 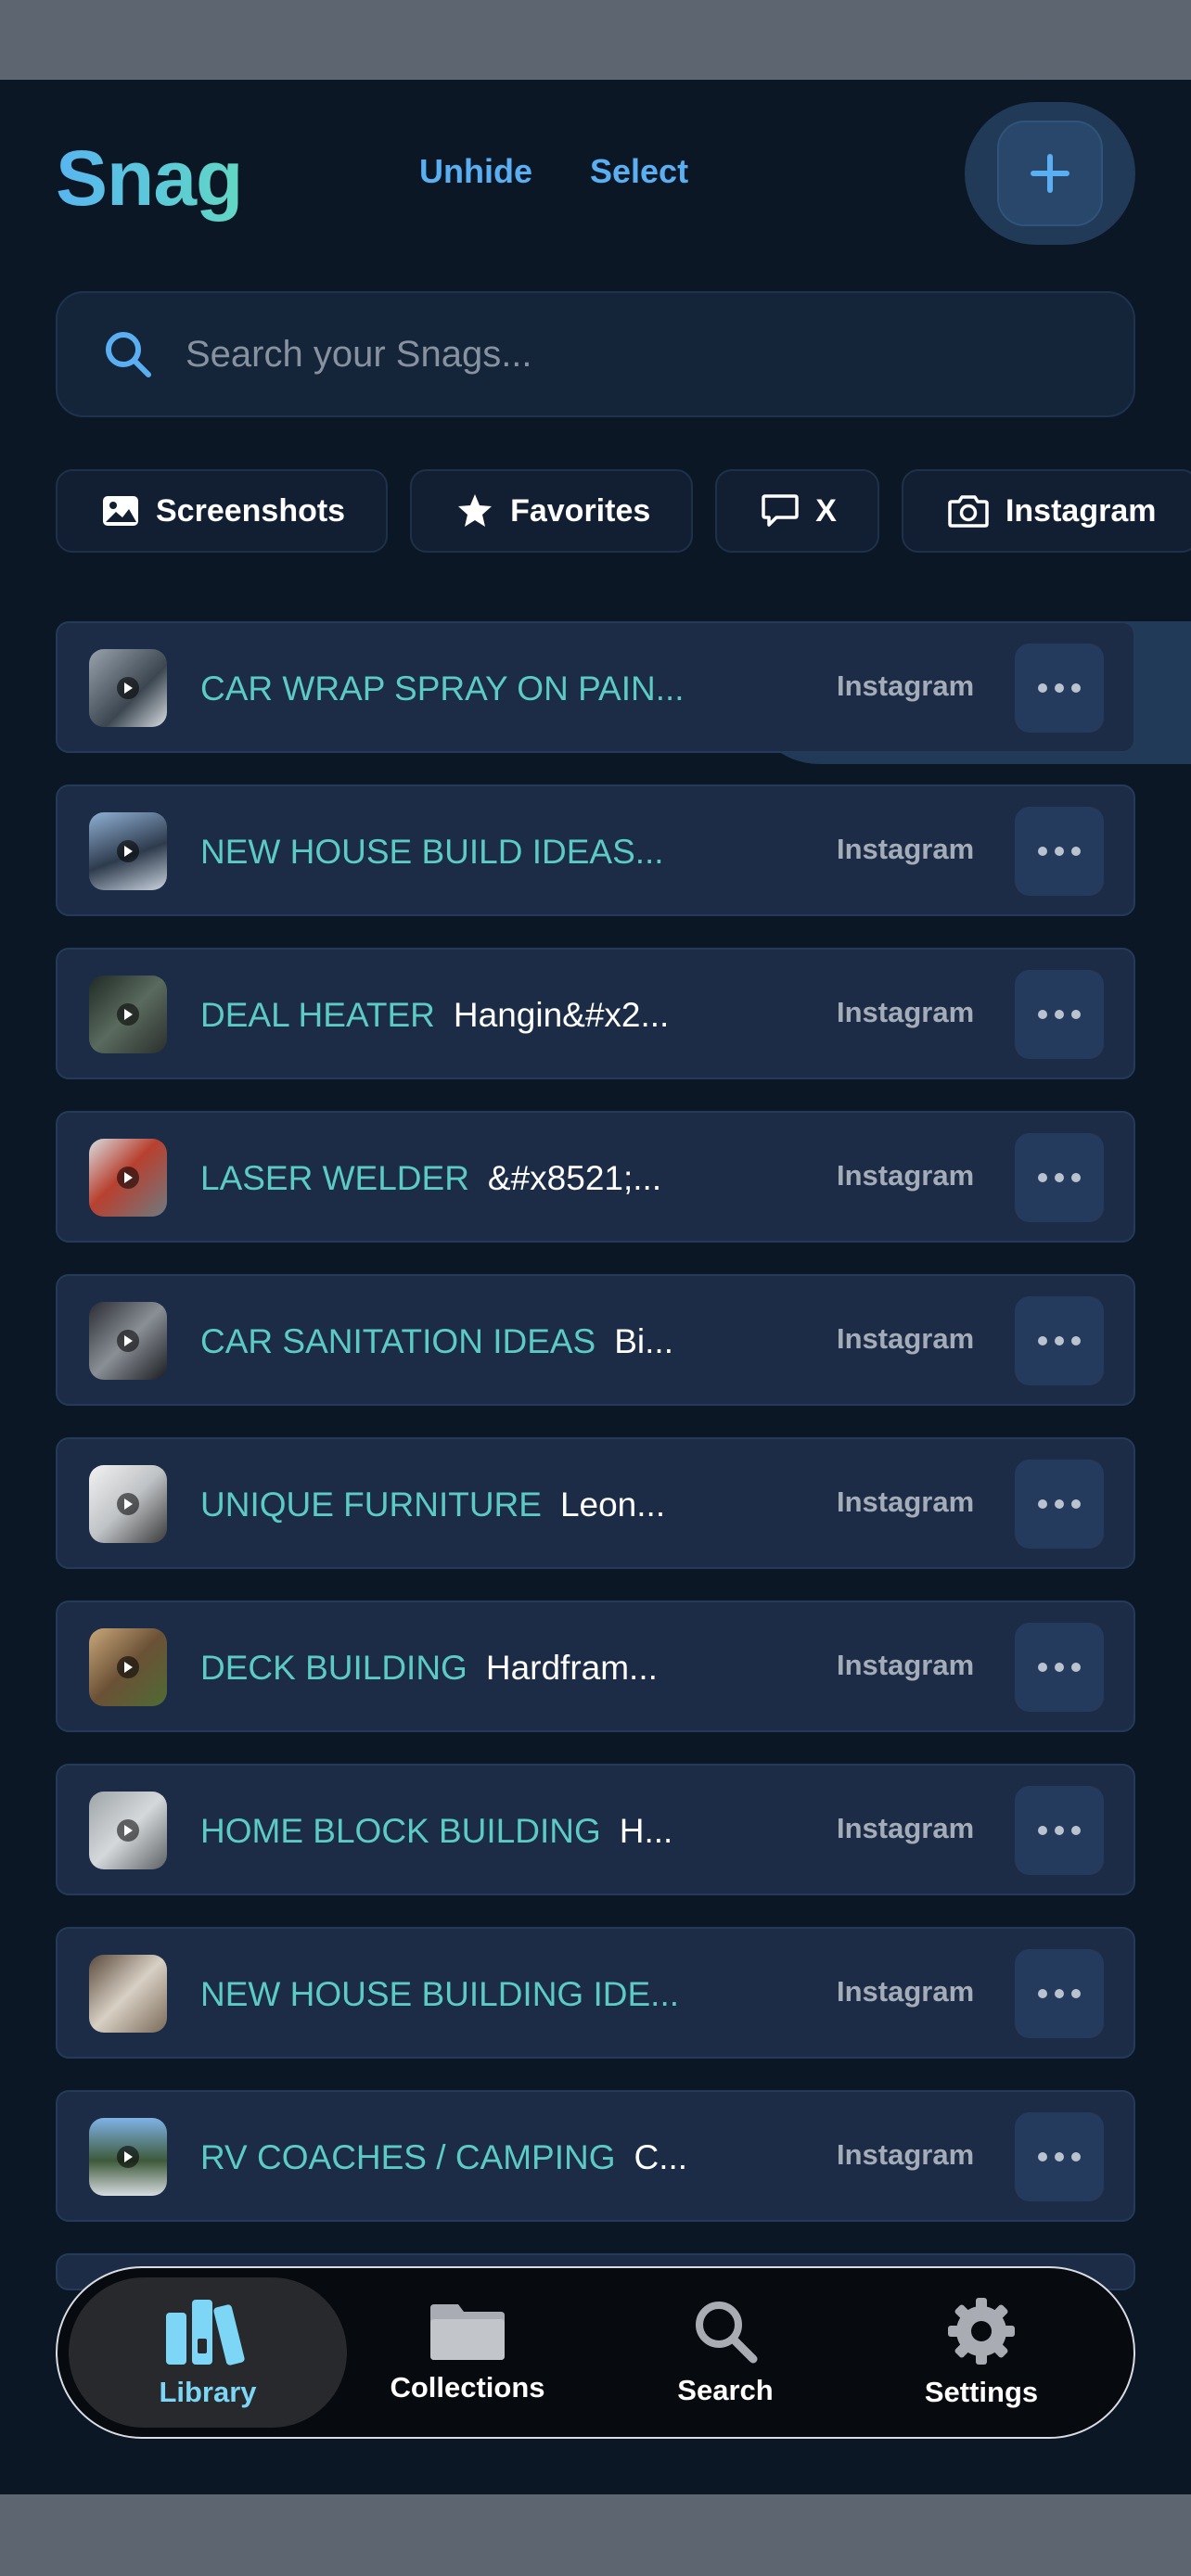 What do you see at coordinates (317, 1015) in the screenshot?
I see `item-title: DEAL HEATER` at bounding box center [317, 1015].